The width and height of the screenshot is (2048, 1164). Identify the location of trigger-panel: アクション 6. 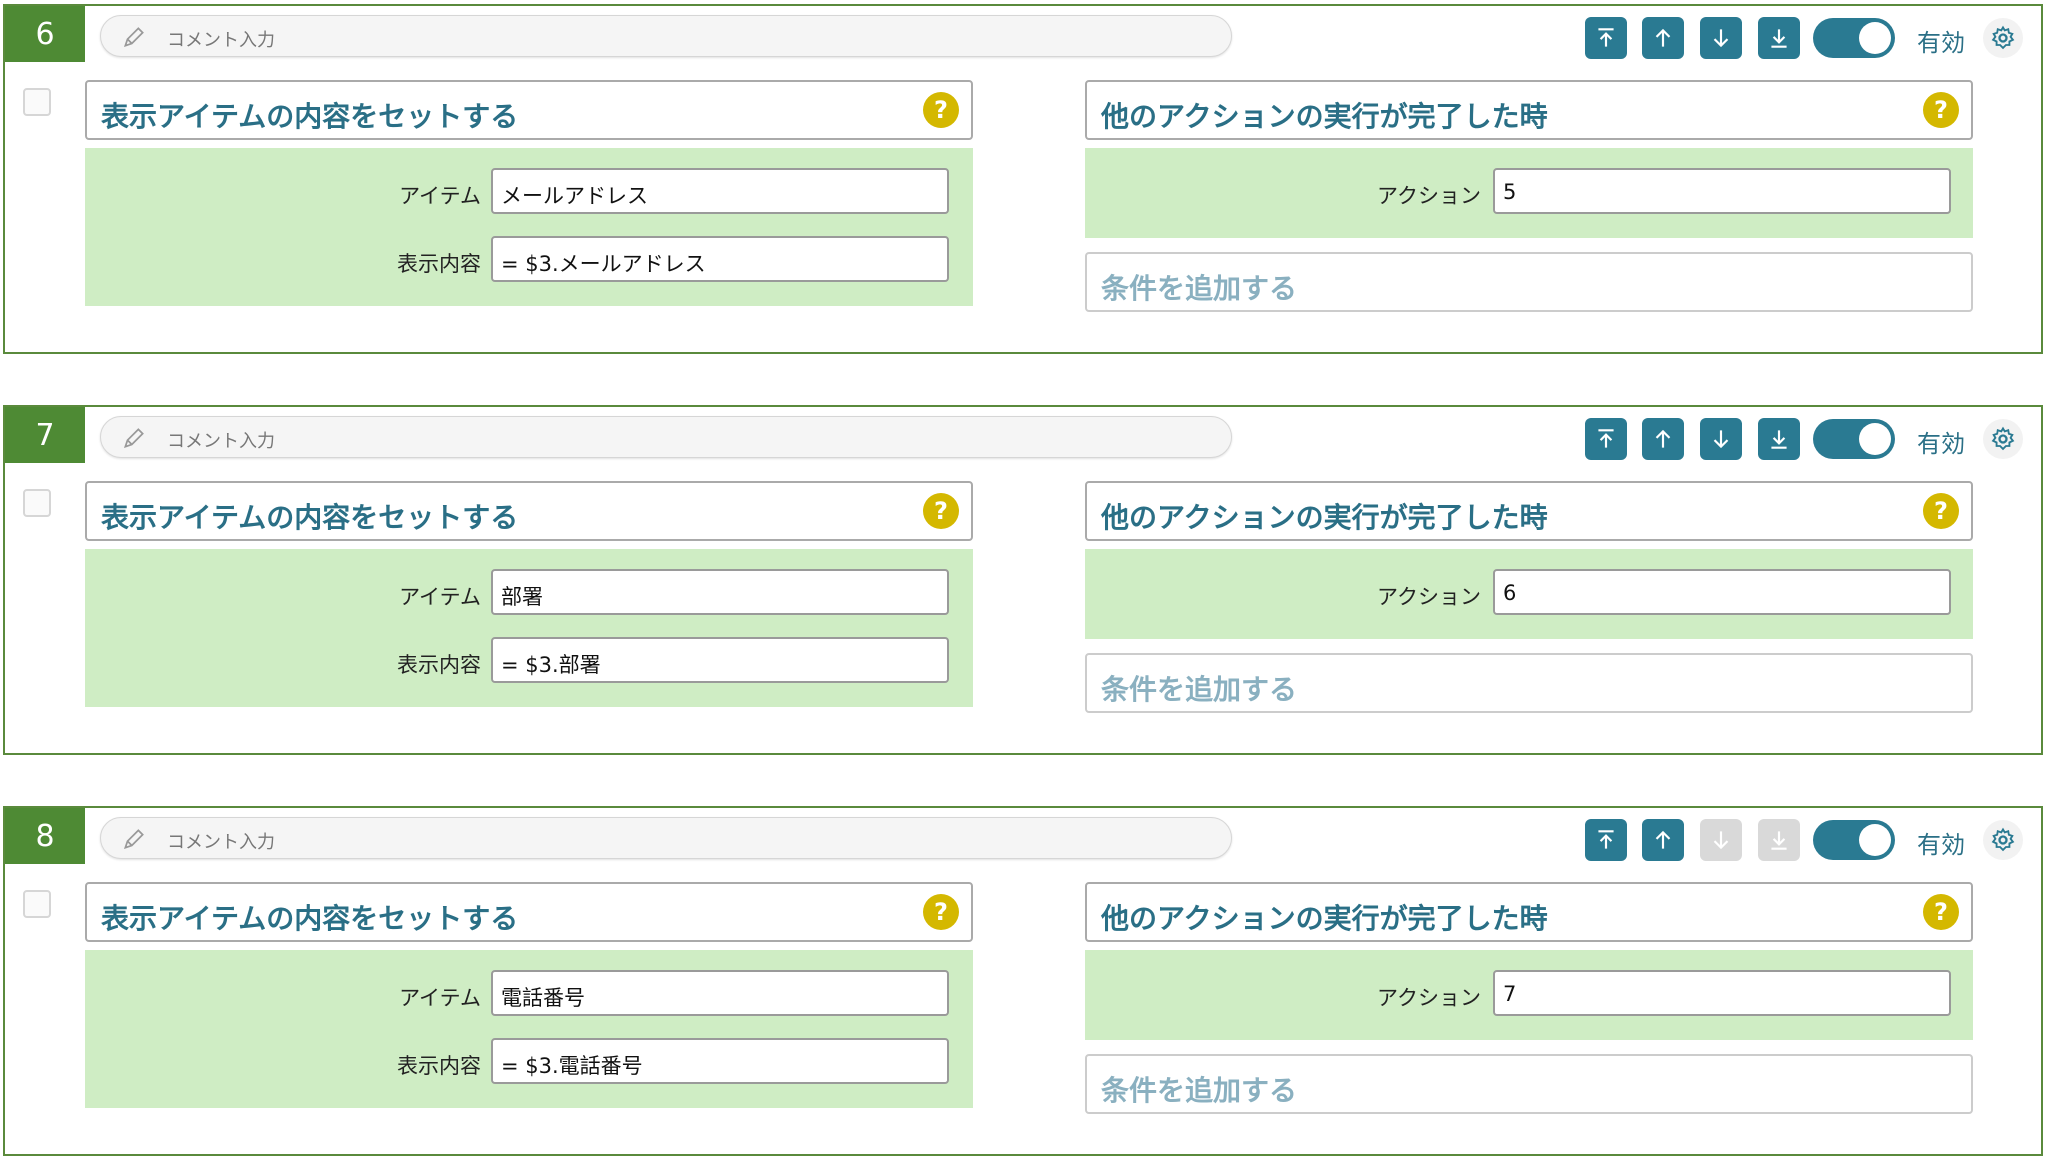
(1529, 594).